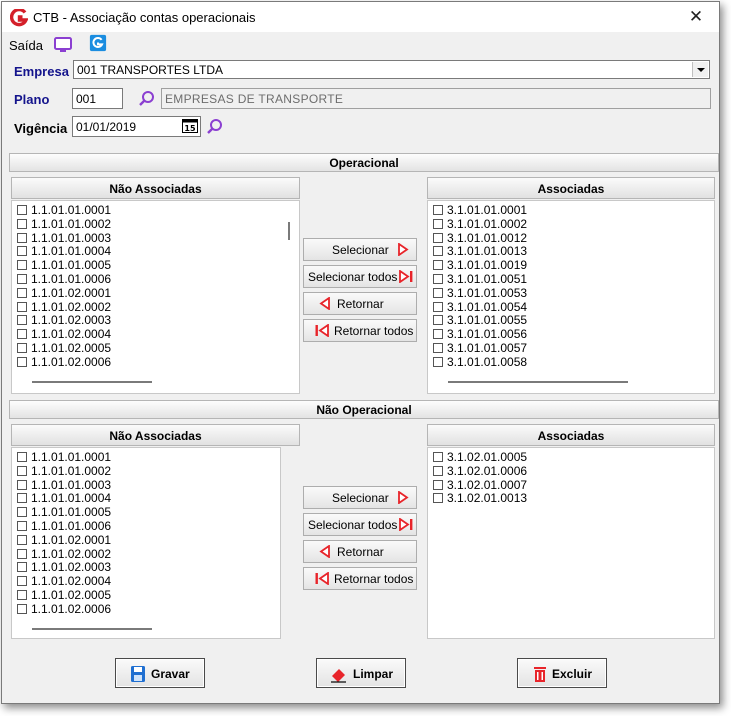 The image size is (731, 716). I want to click on saida-label: Saída, so click(26, 45).